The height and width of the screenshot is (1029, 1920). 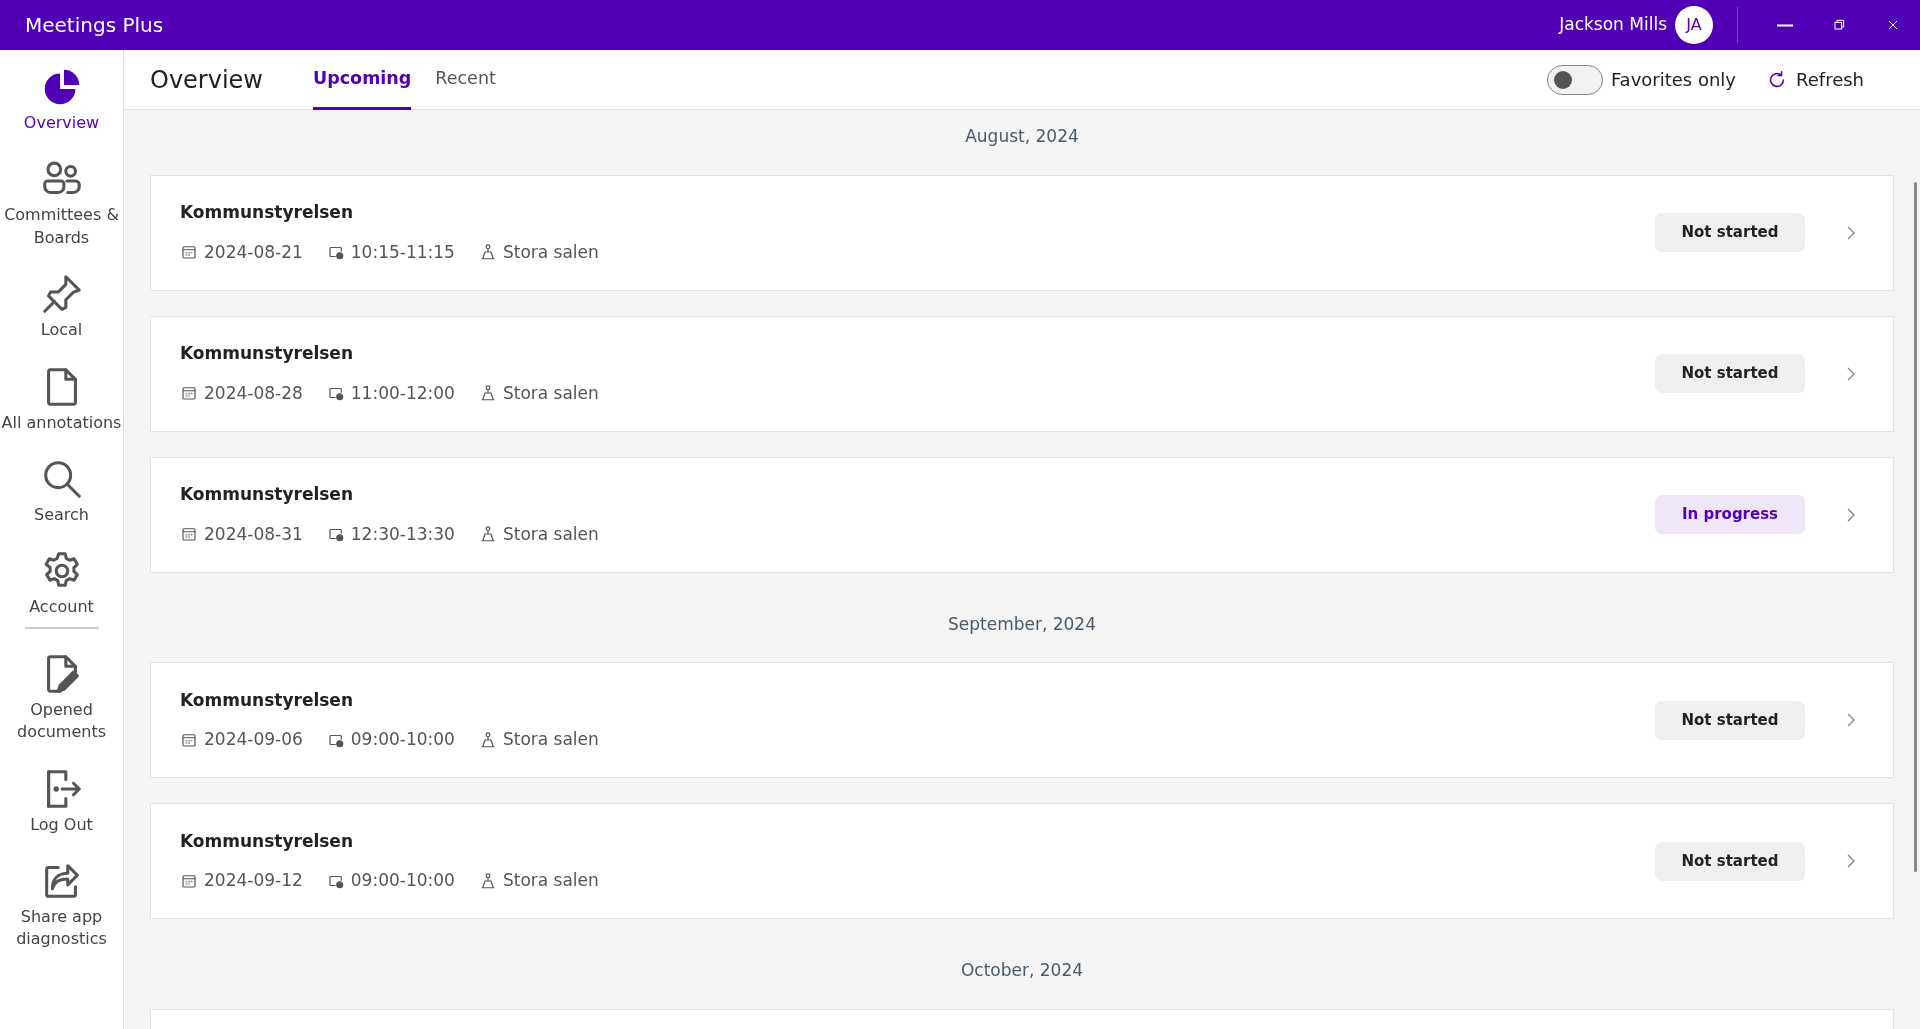 What do you see at coordinates (1022, 514) in the screenshot?
I see `meeting-card: Kommunstyrelsen 2024-08-31 12:30-13:30 Stora salen In progress` at bounding box center [1022, 514].